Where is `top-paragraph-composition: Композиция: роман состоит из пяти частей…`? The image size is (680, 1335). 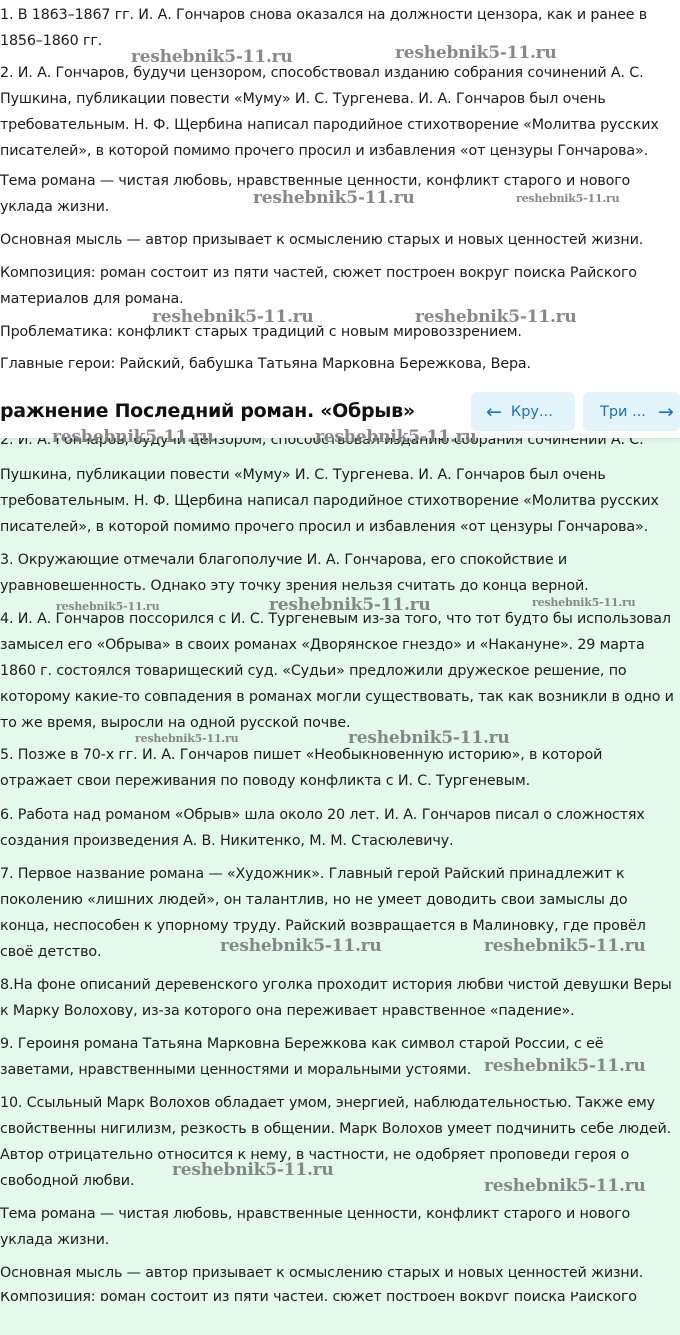 top-paragraph-composition: Композиция: роман состоит из пяти частей… is located at coordinates (318, 286).